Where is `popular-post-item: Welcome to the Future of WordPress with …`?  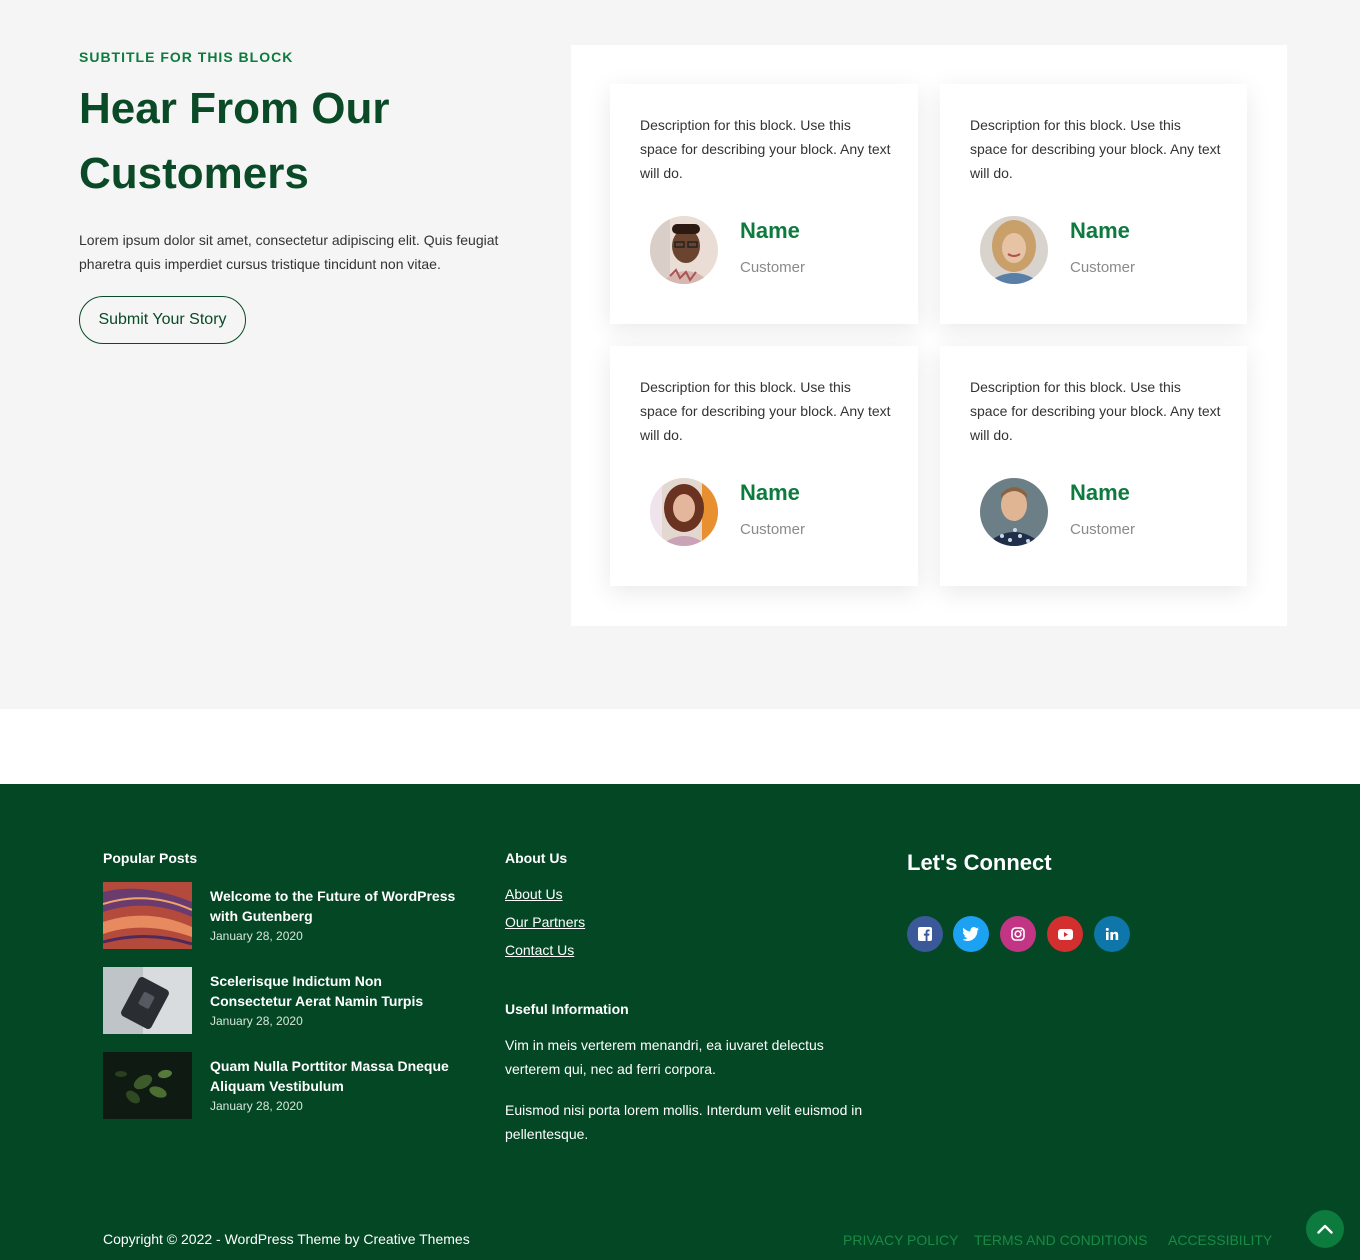
popular-post-item: Welcome to the Future of WordPress with … is located at coordinates (283, 916).